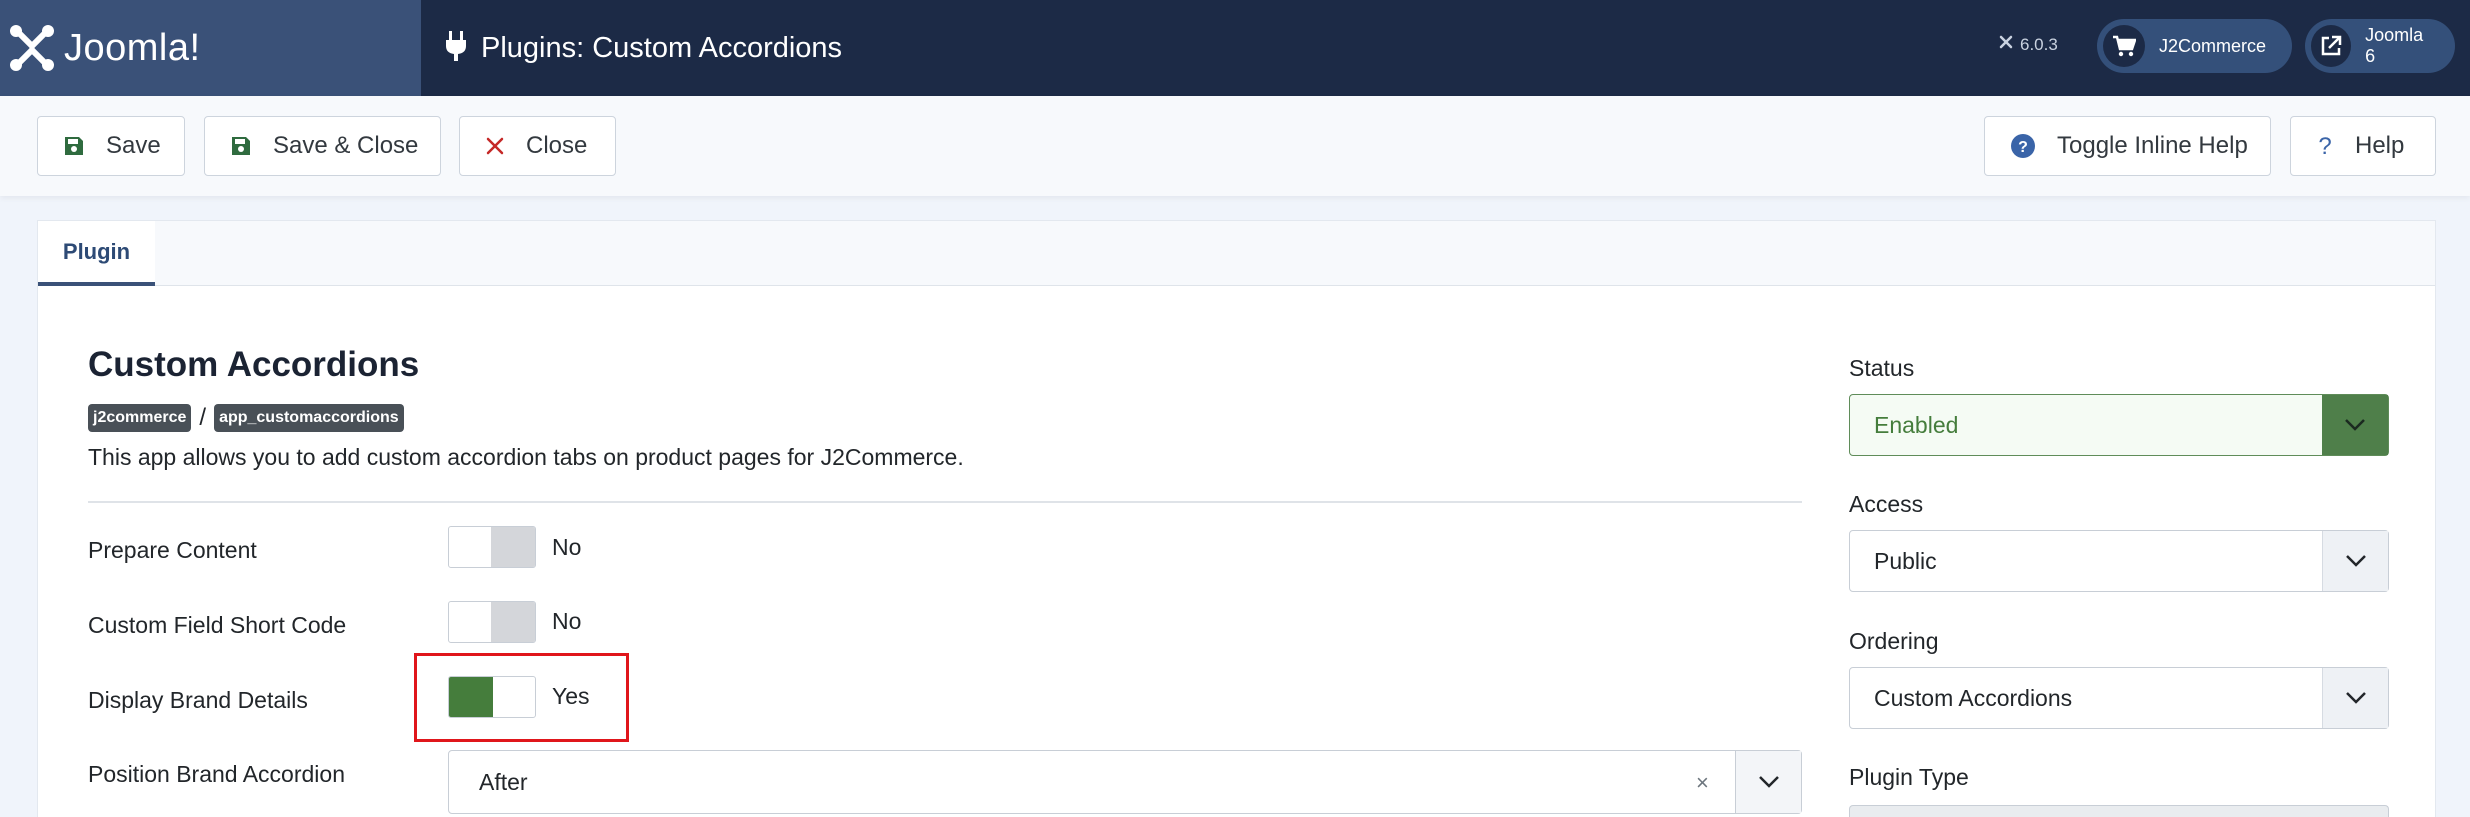  Describe the element at coordinates (1894, 641) in the screenshot. I see `ordering-label: Ordering` at that location.